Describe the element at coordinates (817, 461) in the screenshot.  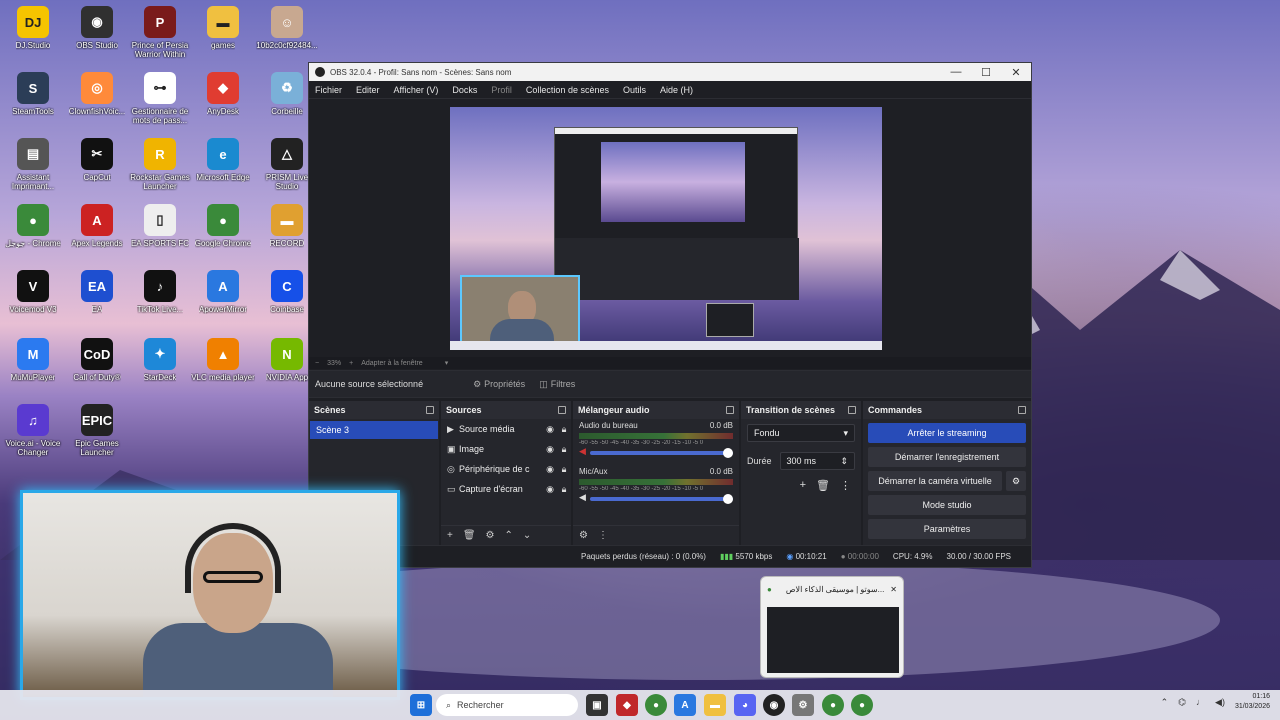
I see `duration-input: 300 ms ⇕` at that location.